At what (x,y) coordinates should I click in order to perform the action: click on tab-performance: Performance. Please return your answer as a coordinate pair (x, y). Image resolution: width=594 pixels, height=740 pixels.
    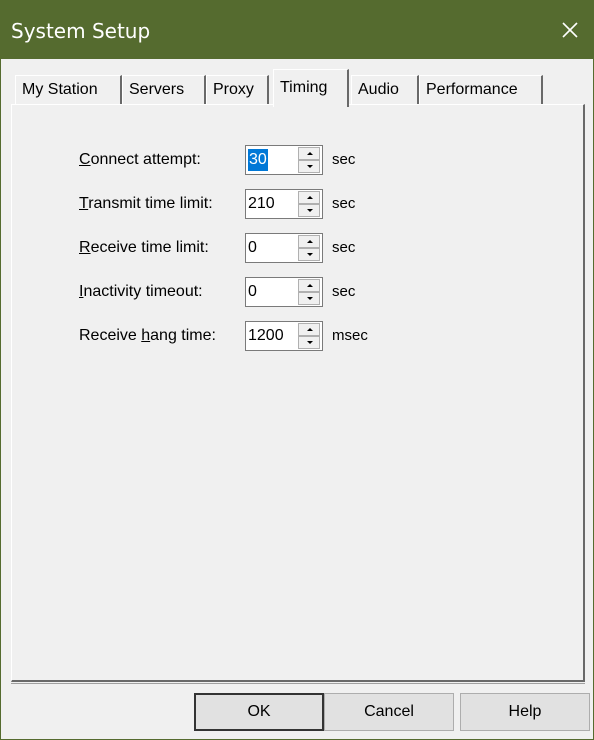
    Looking at the image, I should click on (481, 90).